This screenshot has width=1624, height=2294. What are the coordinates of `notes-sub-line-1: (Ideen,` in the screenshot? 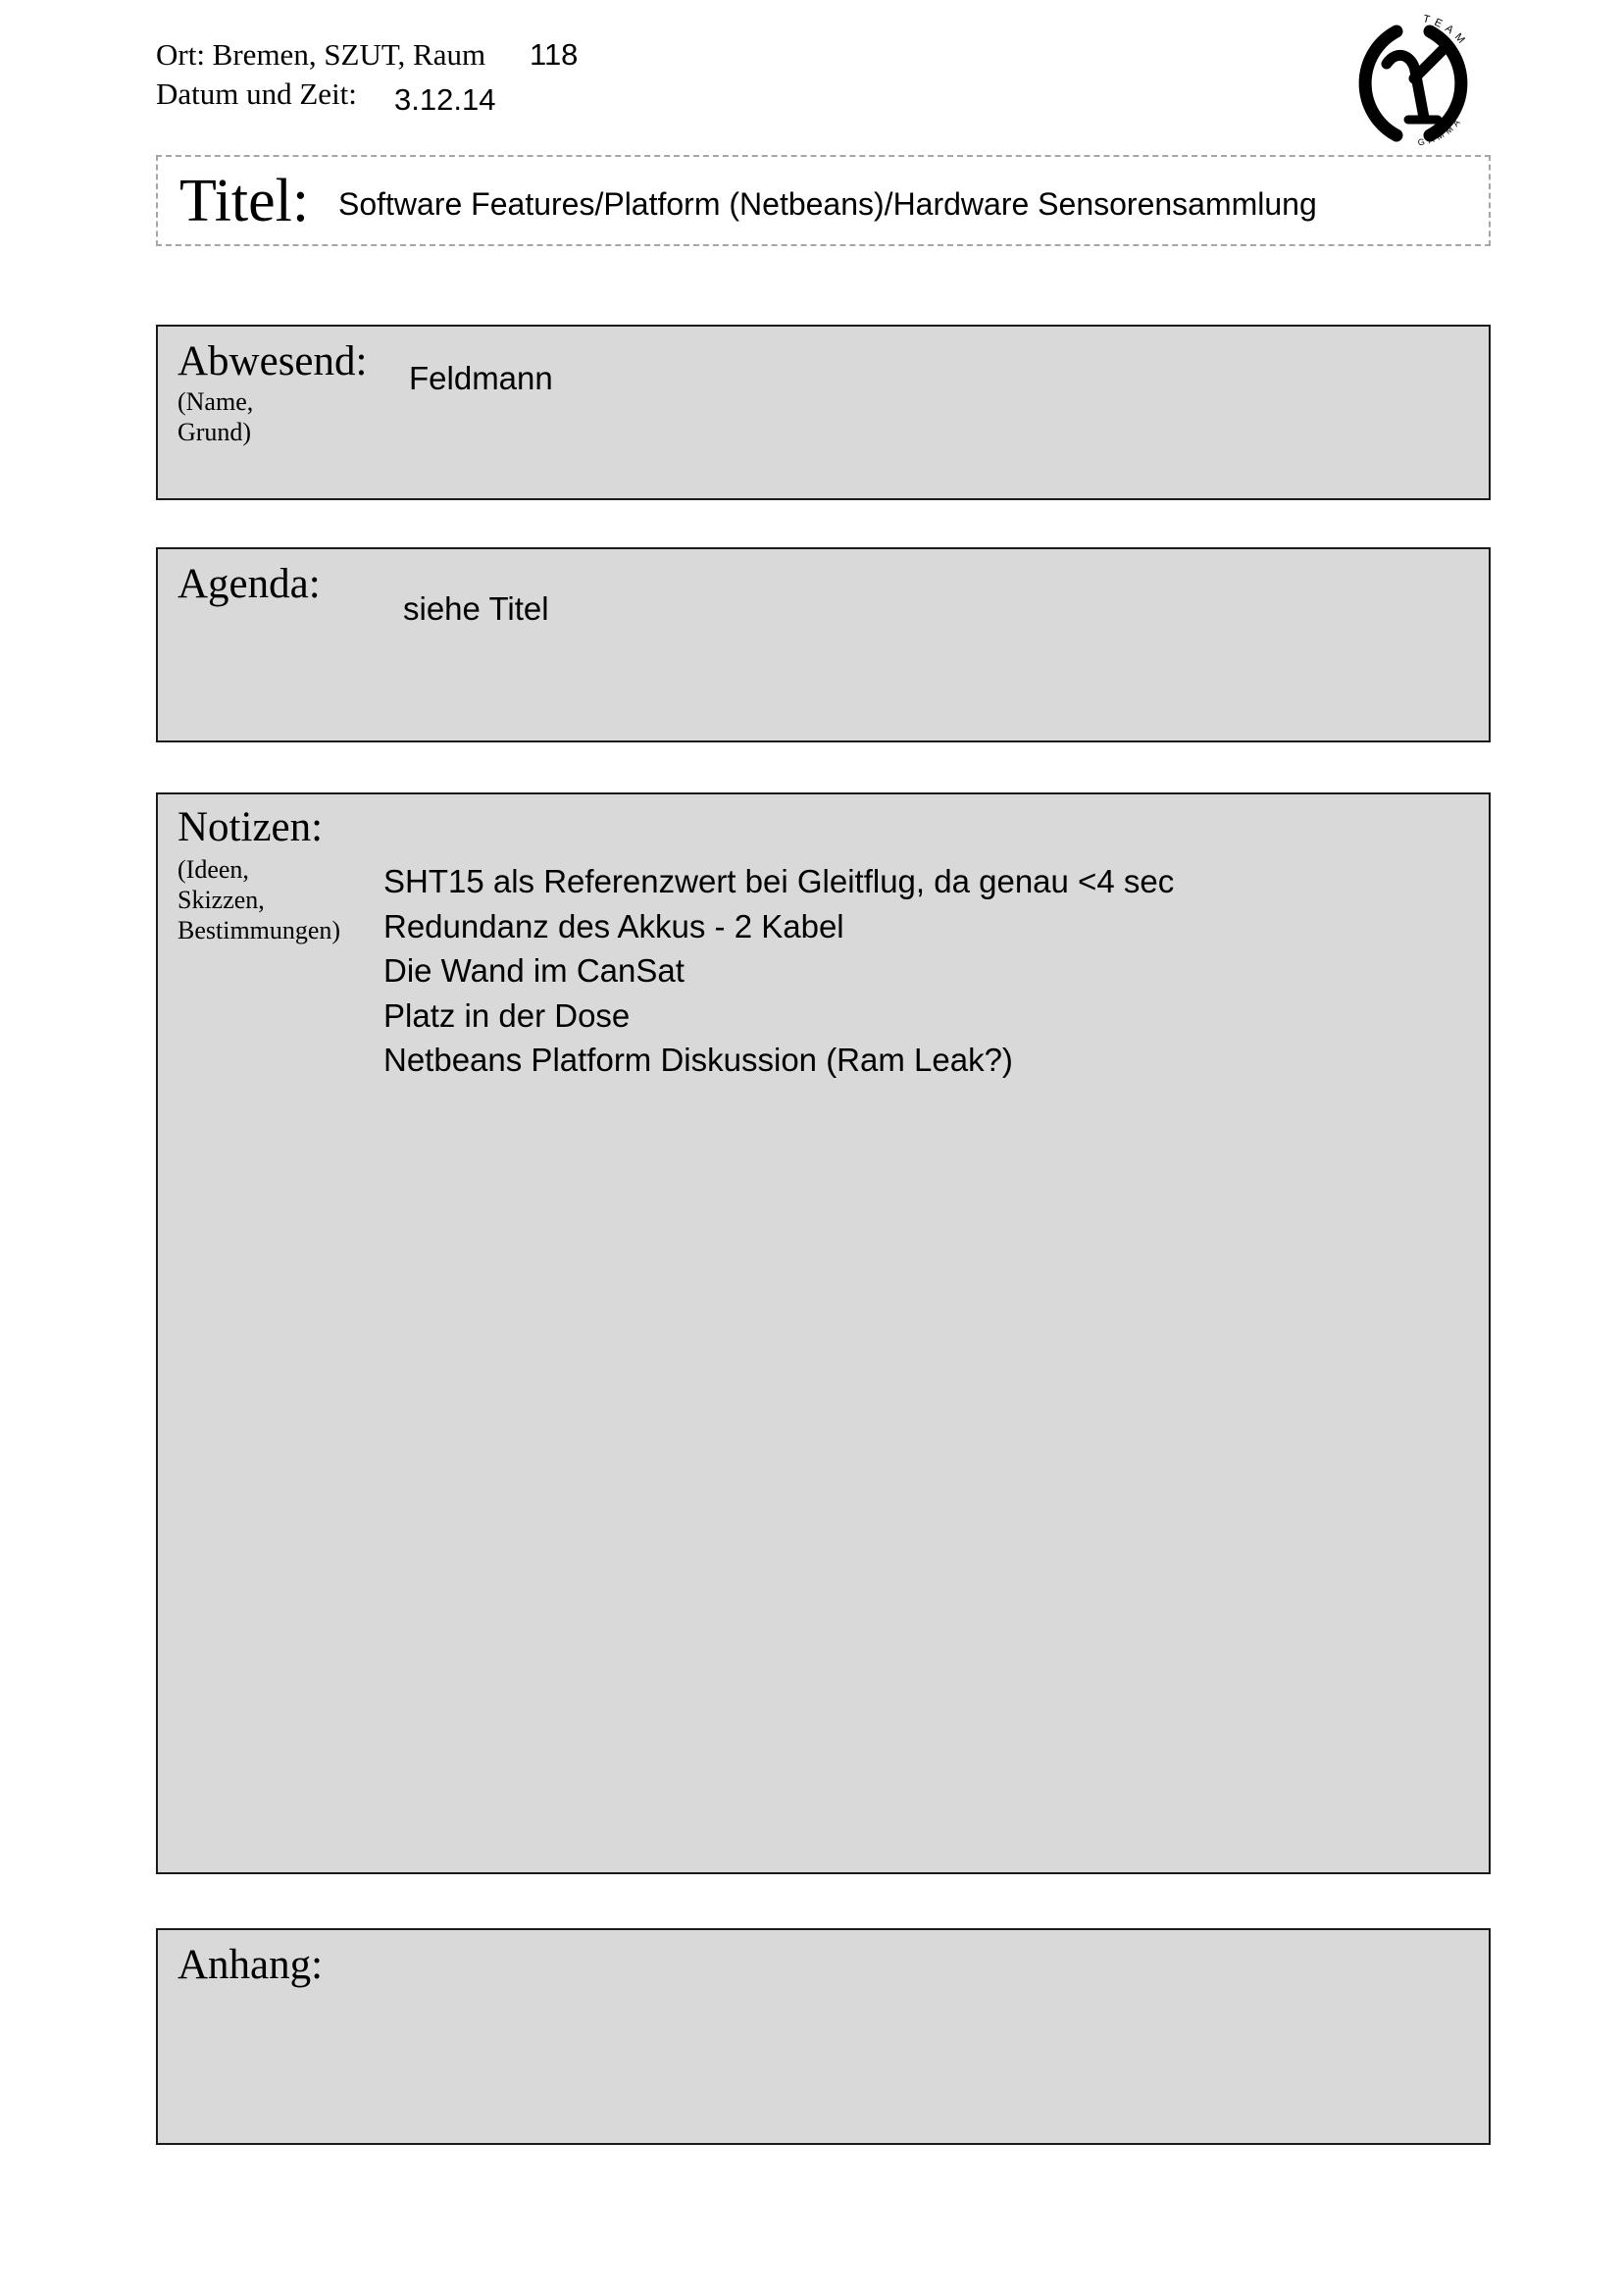 It's located at (213, 869).